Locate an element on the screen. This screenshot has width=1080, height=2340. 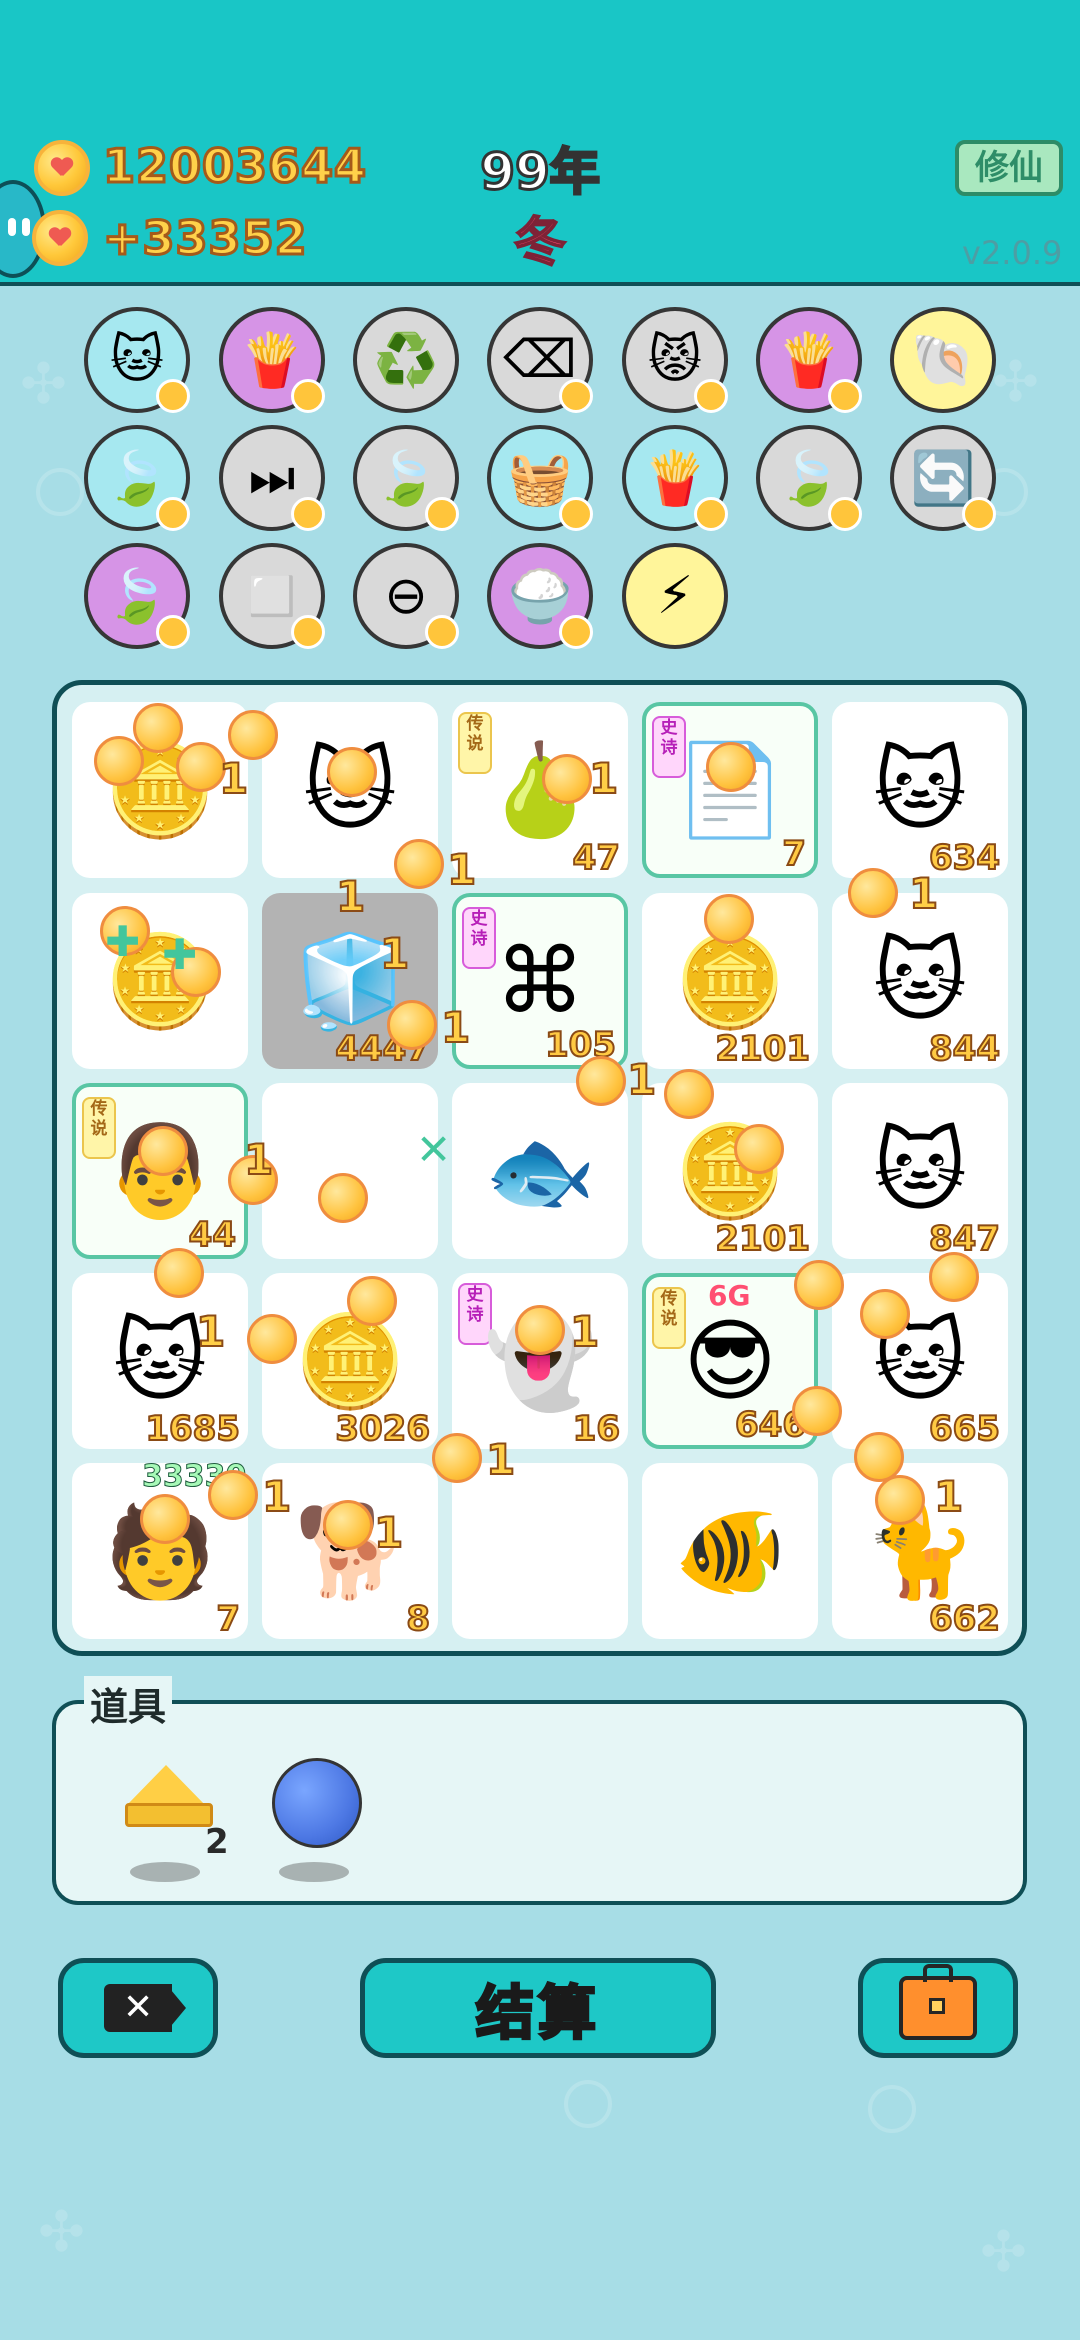
bag-button is located at coordinates (938, 2008).